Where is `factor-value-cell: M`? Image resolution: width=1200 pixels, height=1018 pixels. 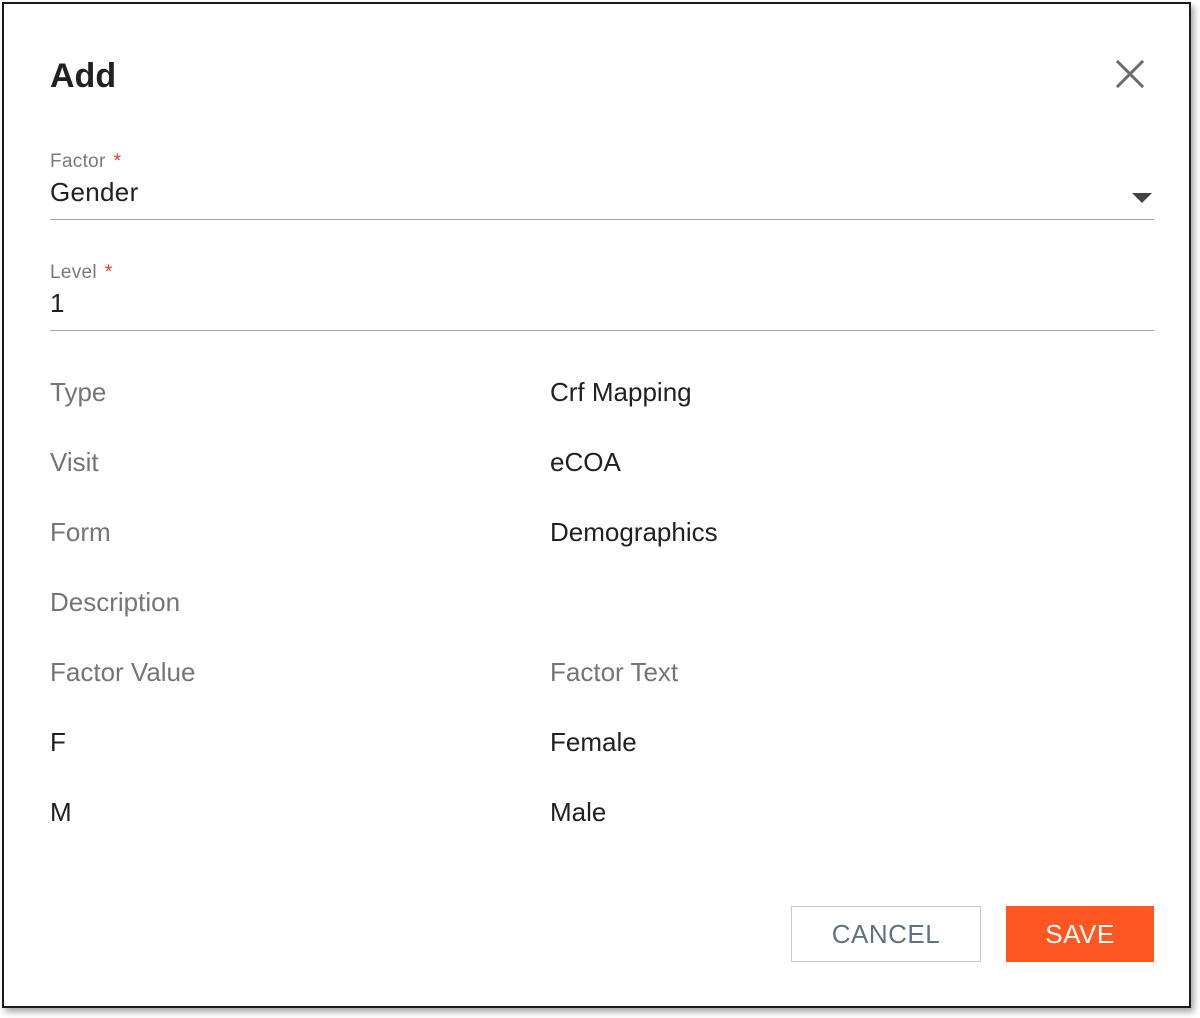
factor-value-cell: M is located at coordinates (61, 812).